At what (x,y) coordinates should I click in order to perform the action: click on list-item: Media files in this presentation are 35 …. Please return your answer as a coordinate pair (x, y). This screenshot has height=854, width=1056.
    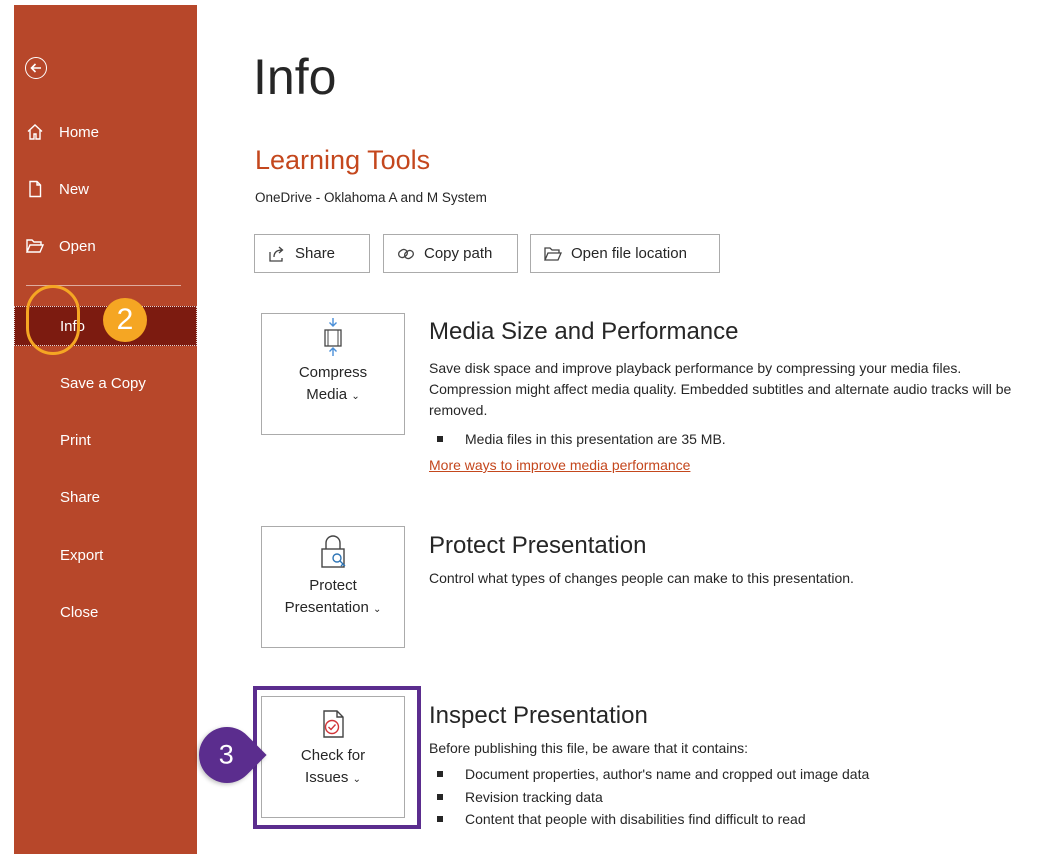
    Looking at the image, I should click on (581, 439).